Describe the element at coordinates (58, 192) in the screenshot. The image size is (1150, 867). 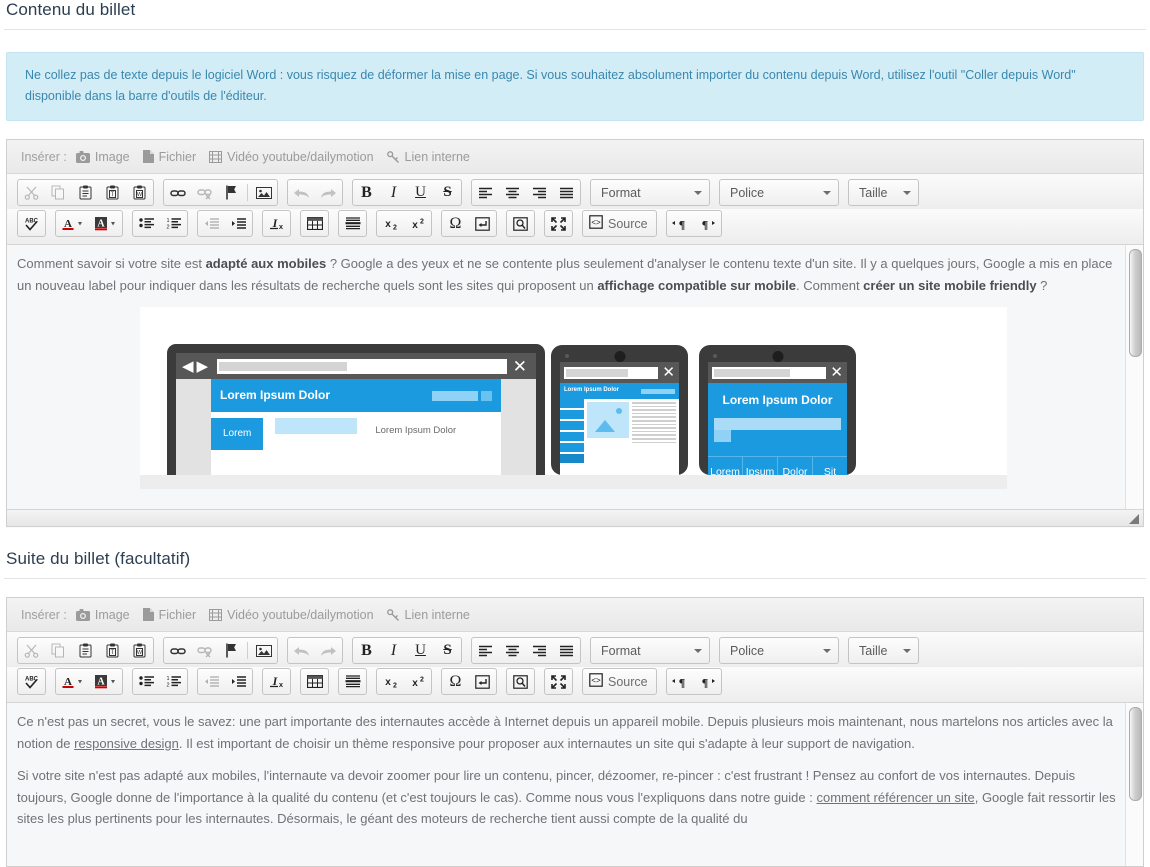
I see `copy-button` at that location.